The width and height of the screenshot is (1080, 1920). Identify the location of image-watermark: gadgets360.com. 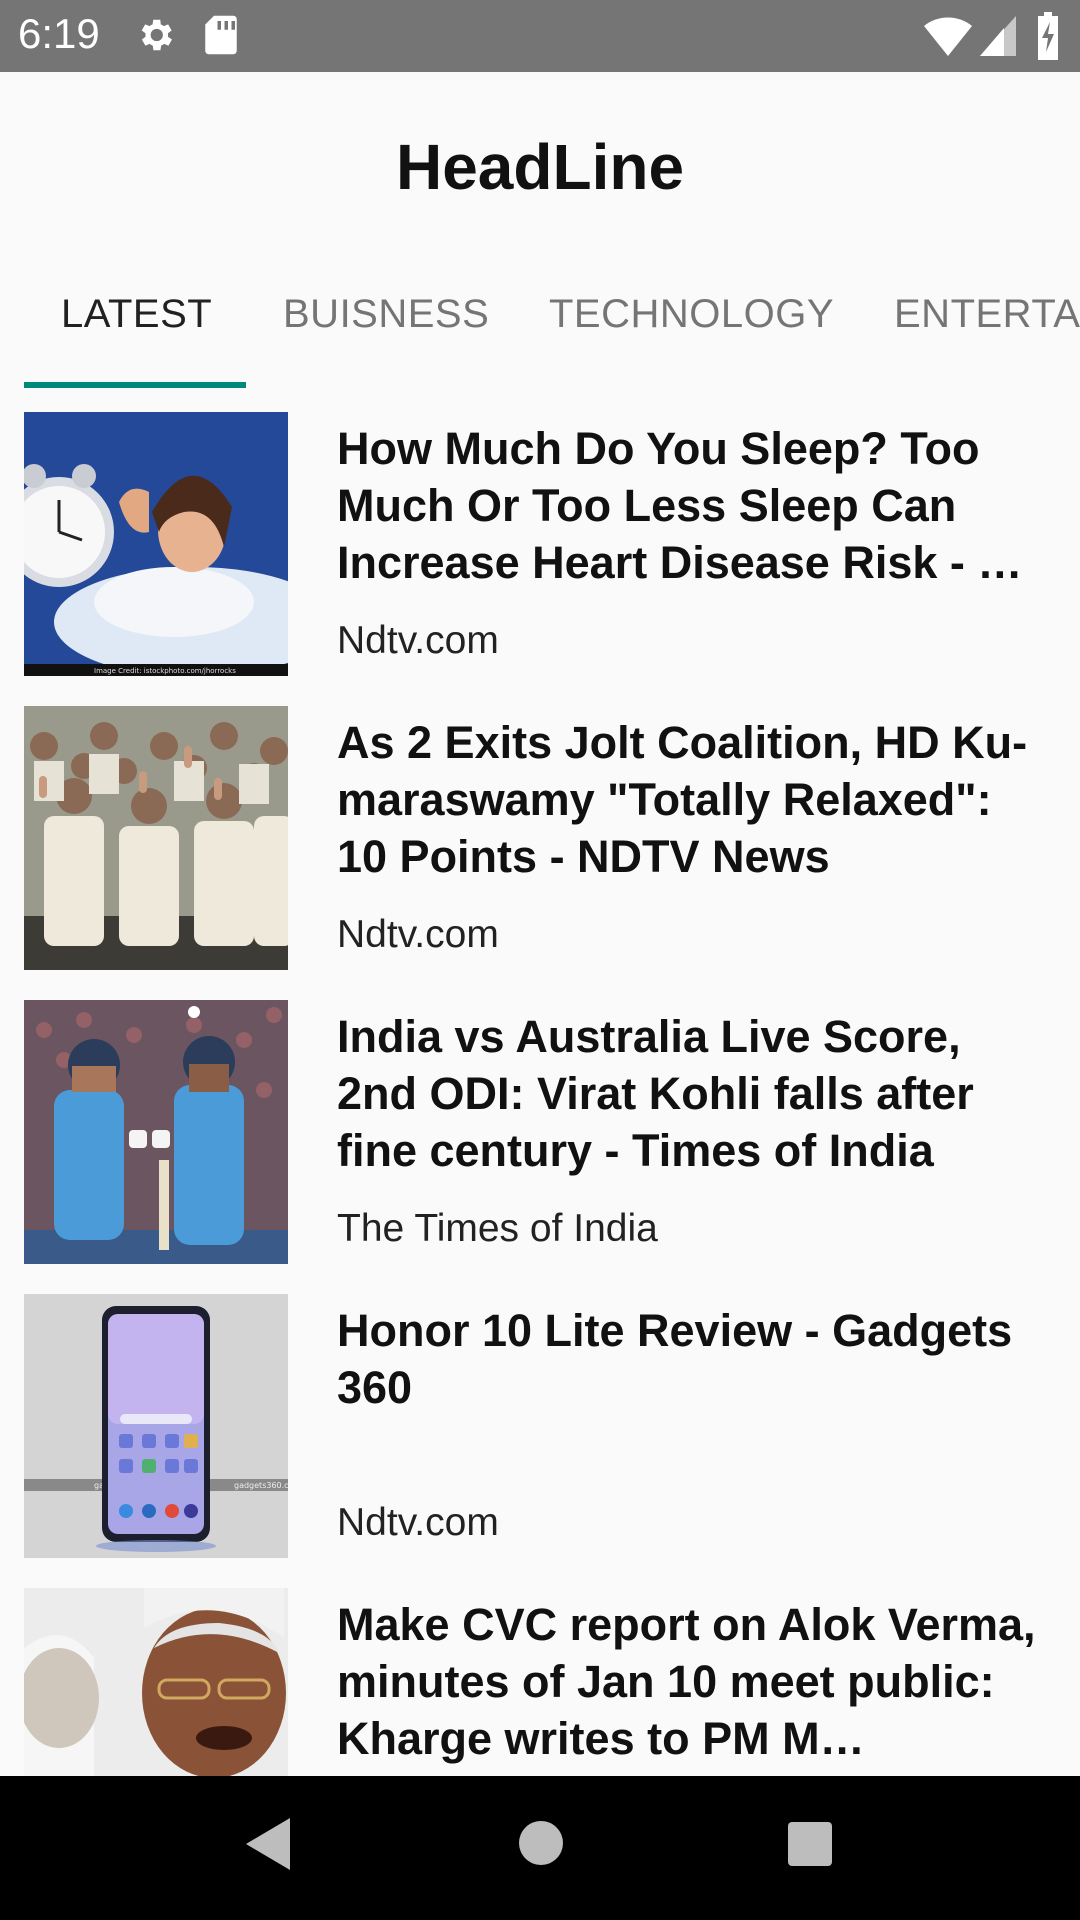
(261, 1485).